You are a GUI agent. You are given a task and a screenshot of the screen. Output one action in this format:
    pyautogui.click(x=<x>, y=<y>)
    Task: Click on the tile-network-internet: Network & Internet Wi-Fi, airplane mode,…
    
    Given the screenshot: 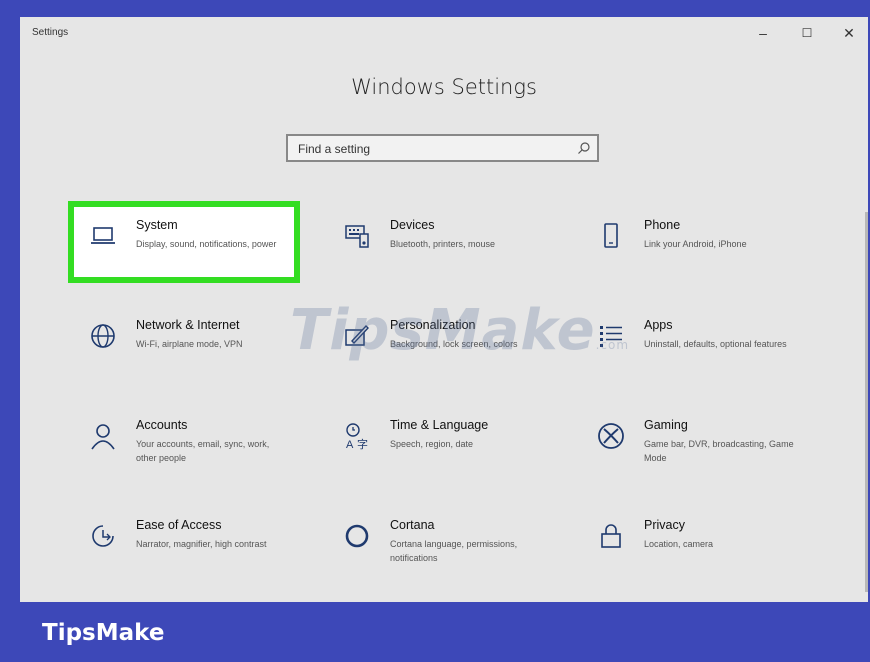 What is the action you would take?
    pyautogui.click(x=184, y=342)
    